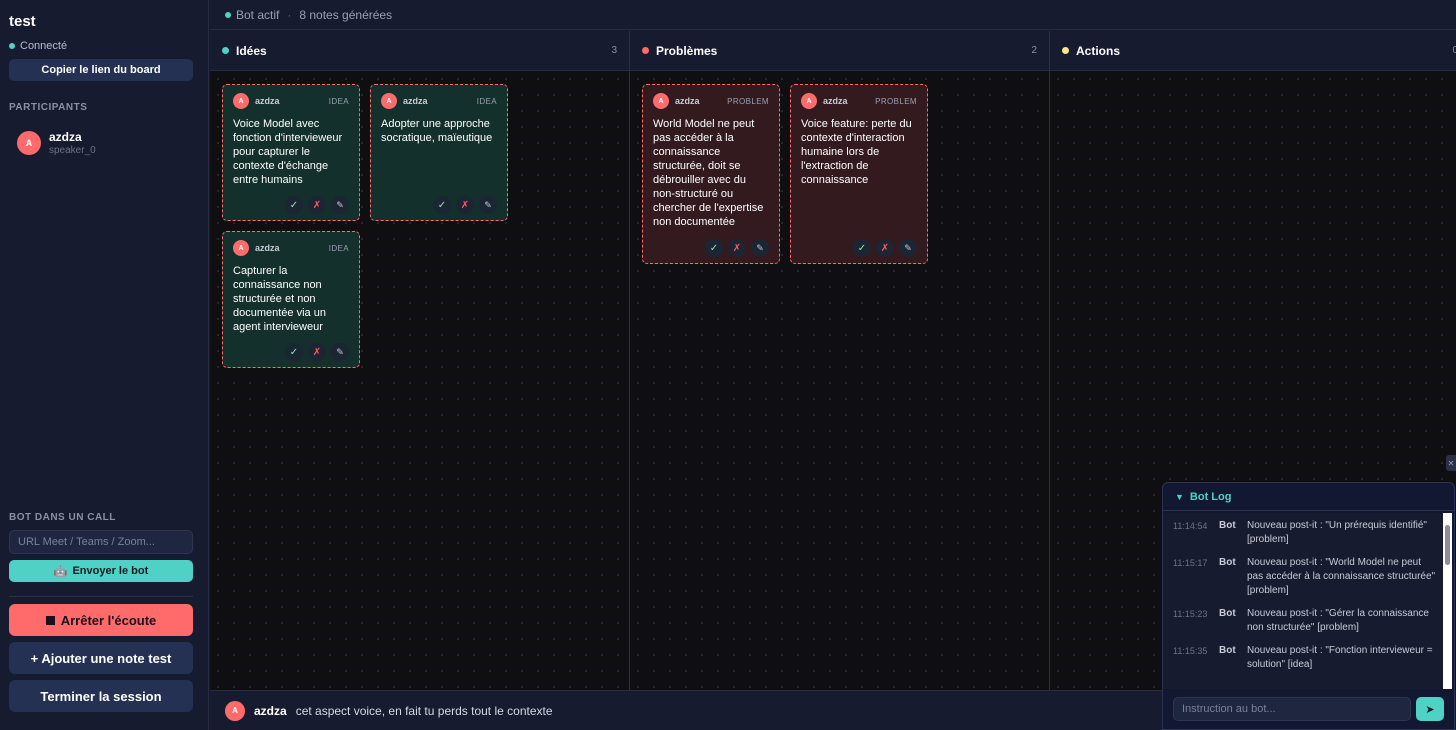  I want to click on status-dot-icon, so click(12, 46).